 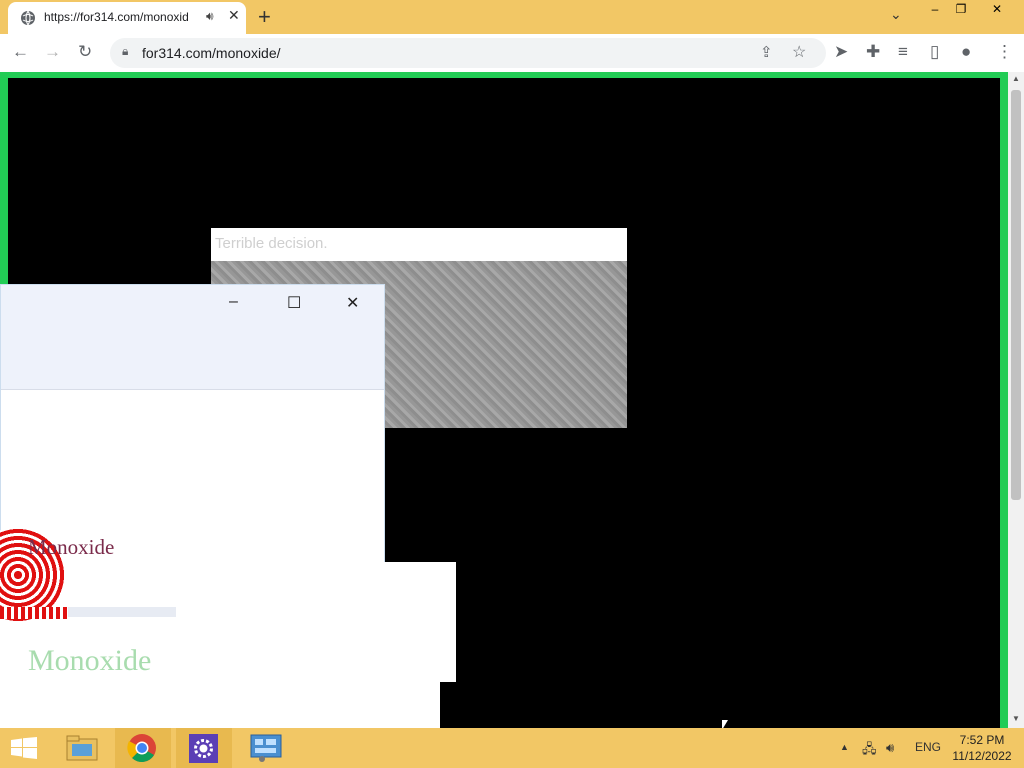 What do you see at coordinates (220, 704) in the screenshot?
I see `ghost-window-lower-ext` at bounding box center [220, 704].